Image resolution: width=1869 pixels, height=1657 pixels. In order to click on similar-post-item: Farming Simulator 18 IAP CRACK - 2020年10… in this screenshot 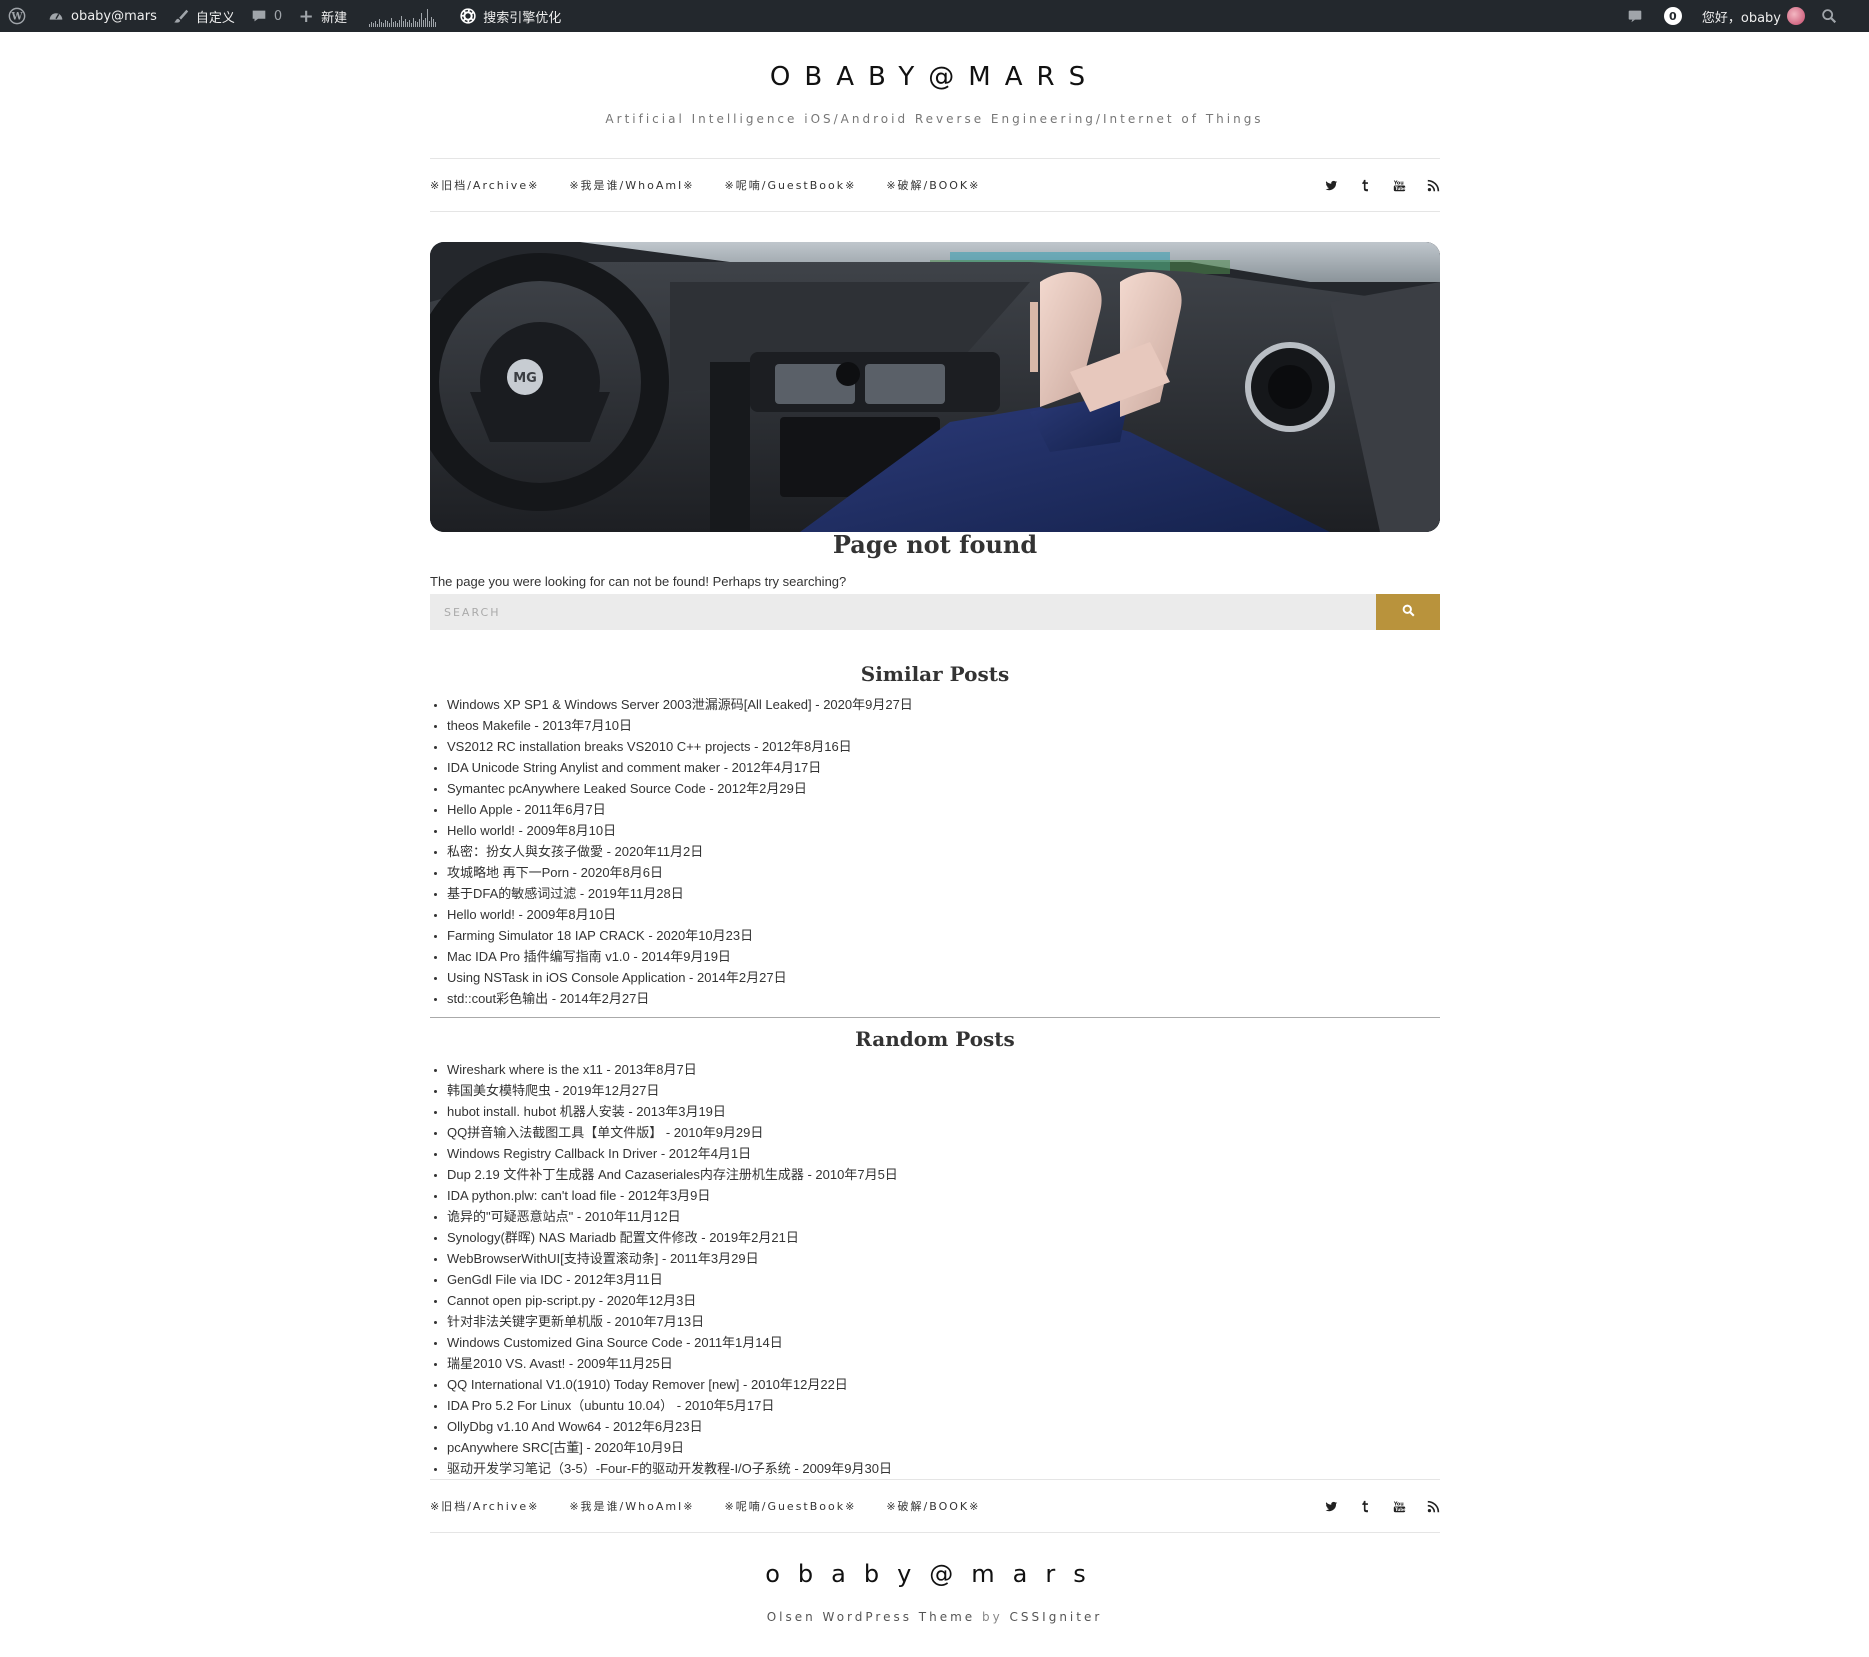, I will do `click(680, 935)`.